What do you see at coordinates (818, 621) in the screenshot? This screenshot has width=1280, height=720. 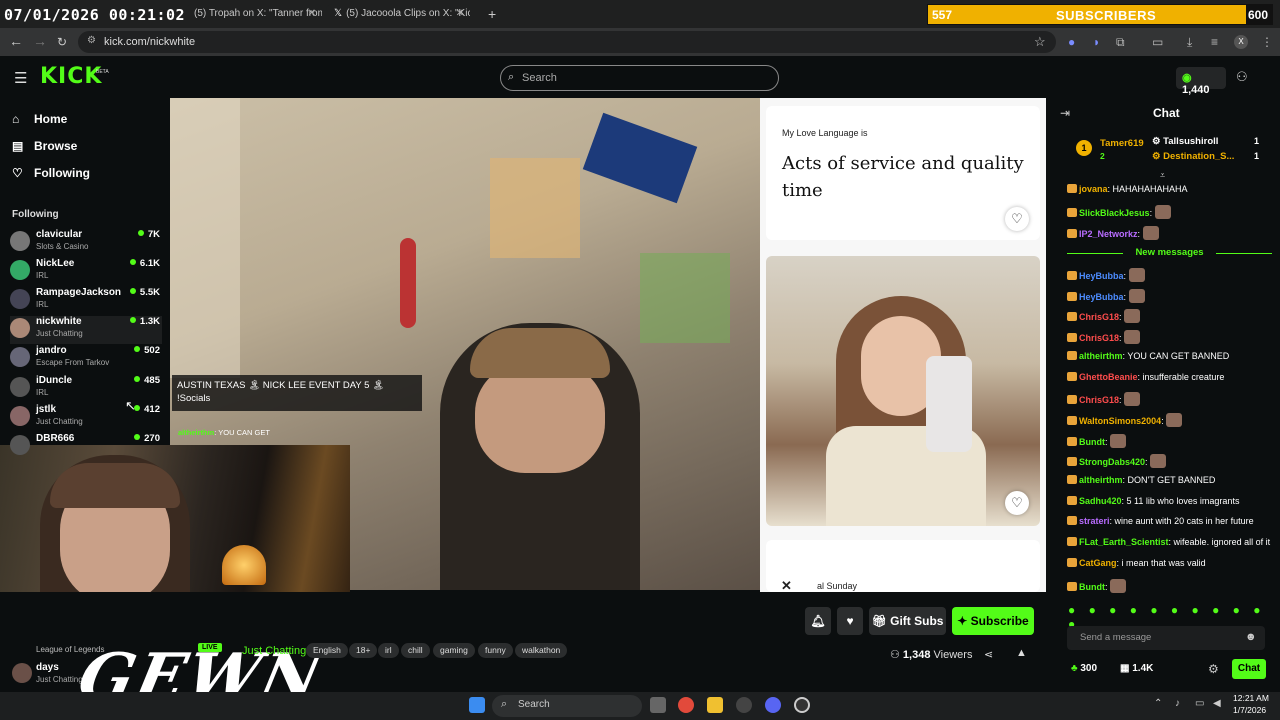 I see `notify-bell-button: 🔔︎` at bounding box center [818, 621].